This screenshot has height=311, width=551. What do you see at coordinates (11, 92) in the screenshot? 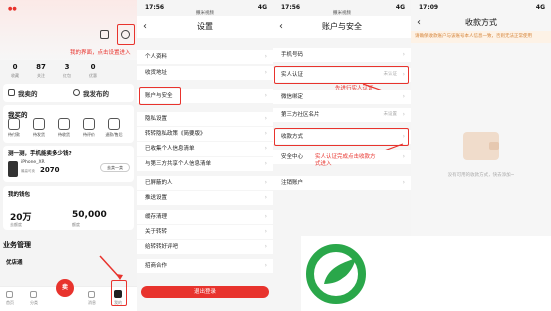
I see `sold-icon` at bounding box center [11, 92].